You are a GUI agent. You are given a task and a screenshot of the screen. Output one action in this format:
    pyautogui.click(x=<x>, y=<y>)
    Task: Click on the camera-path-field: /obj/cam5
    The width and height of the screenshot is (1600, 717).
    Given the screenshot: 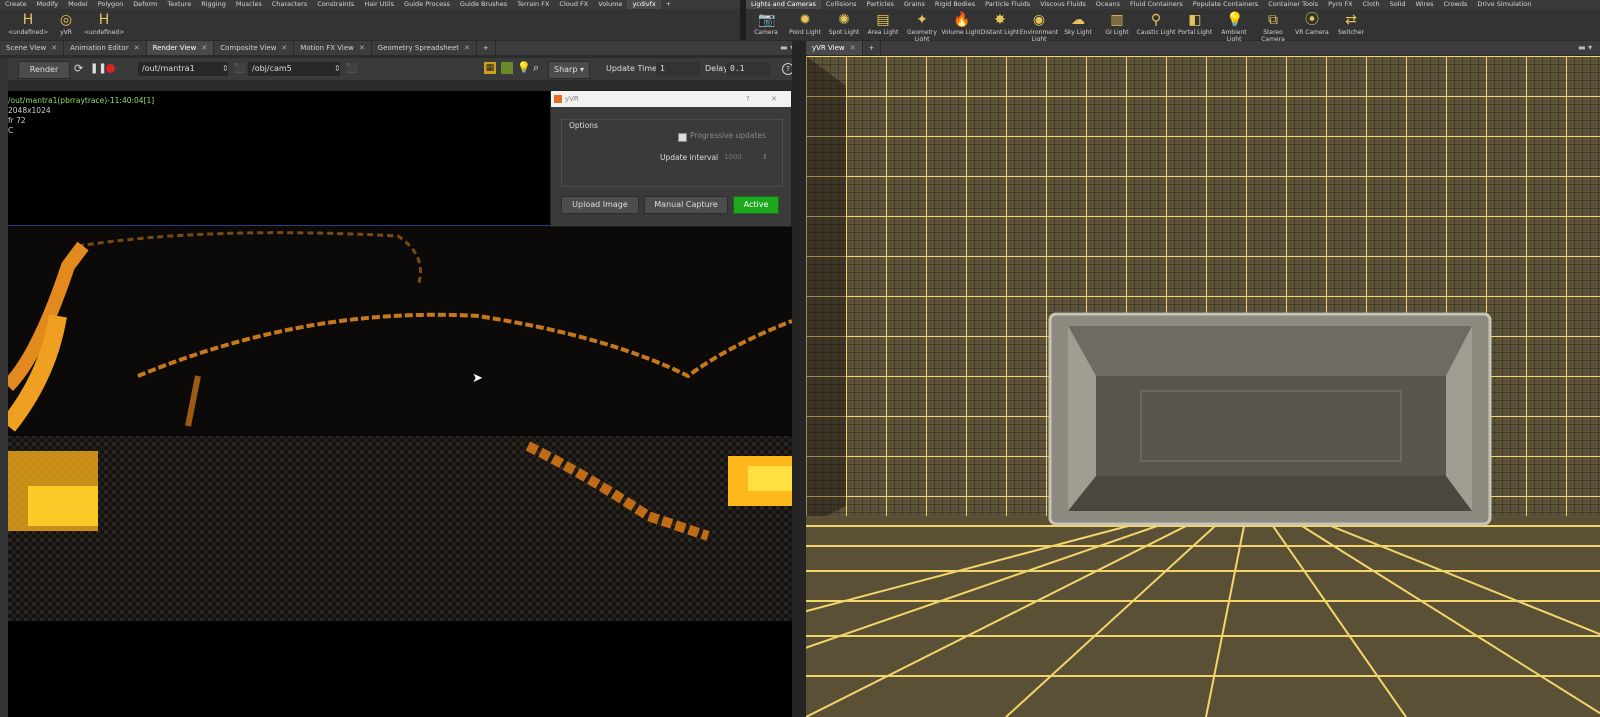 What is the action you would take?
    pyautogui.click(x=294, y=69)
    